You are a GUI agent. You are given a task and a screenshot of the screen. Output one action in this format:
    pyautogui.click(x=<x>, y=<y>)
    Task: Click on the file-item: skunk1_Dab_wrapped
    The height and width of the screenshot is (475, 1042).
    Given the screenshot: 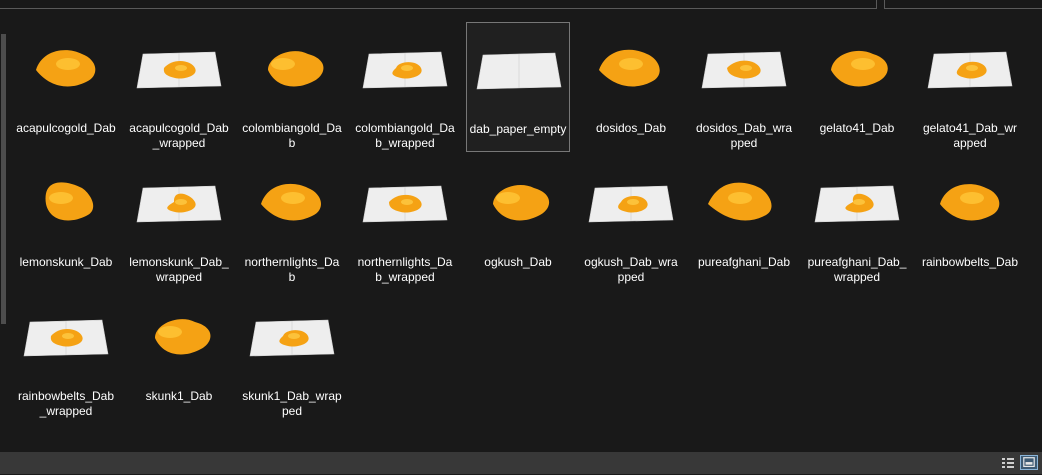 What is the action you would take?
    pyautogui.click(x=292, y=355)
    